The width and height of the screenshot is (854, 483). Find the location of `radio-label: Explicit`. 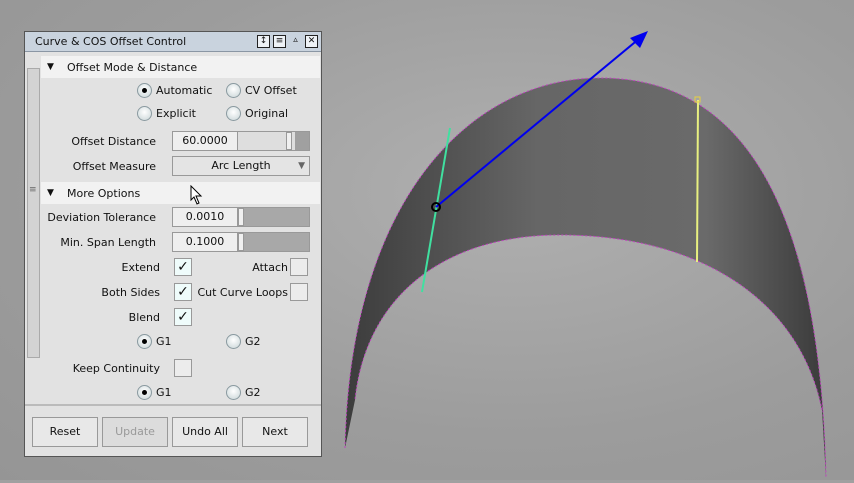

radio-label: Explicit is located at coordinates (176, 113).